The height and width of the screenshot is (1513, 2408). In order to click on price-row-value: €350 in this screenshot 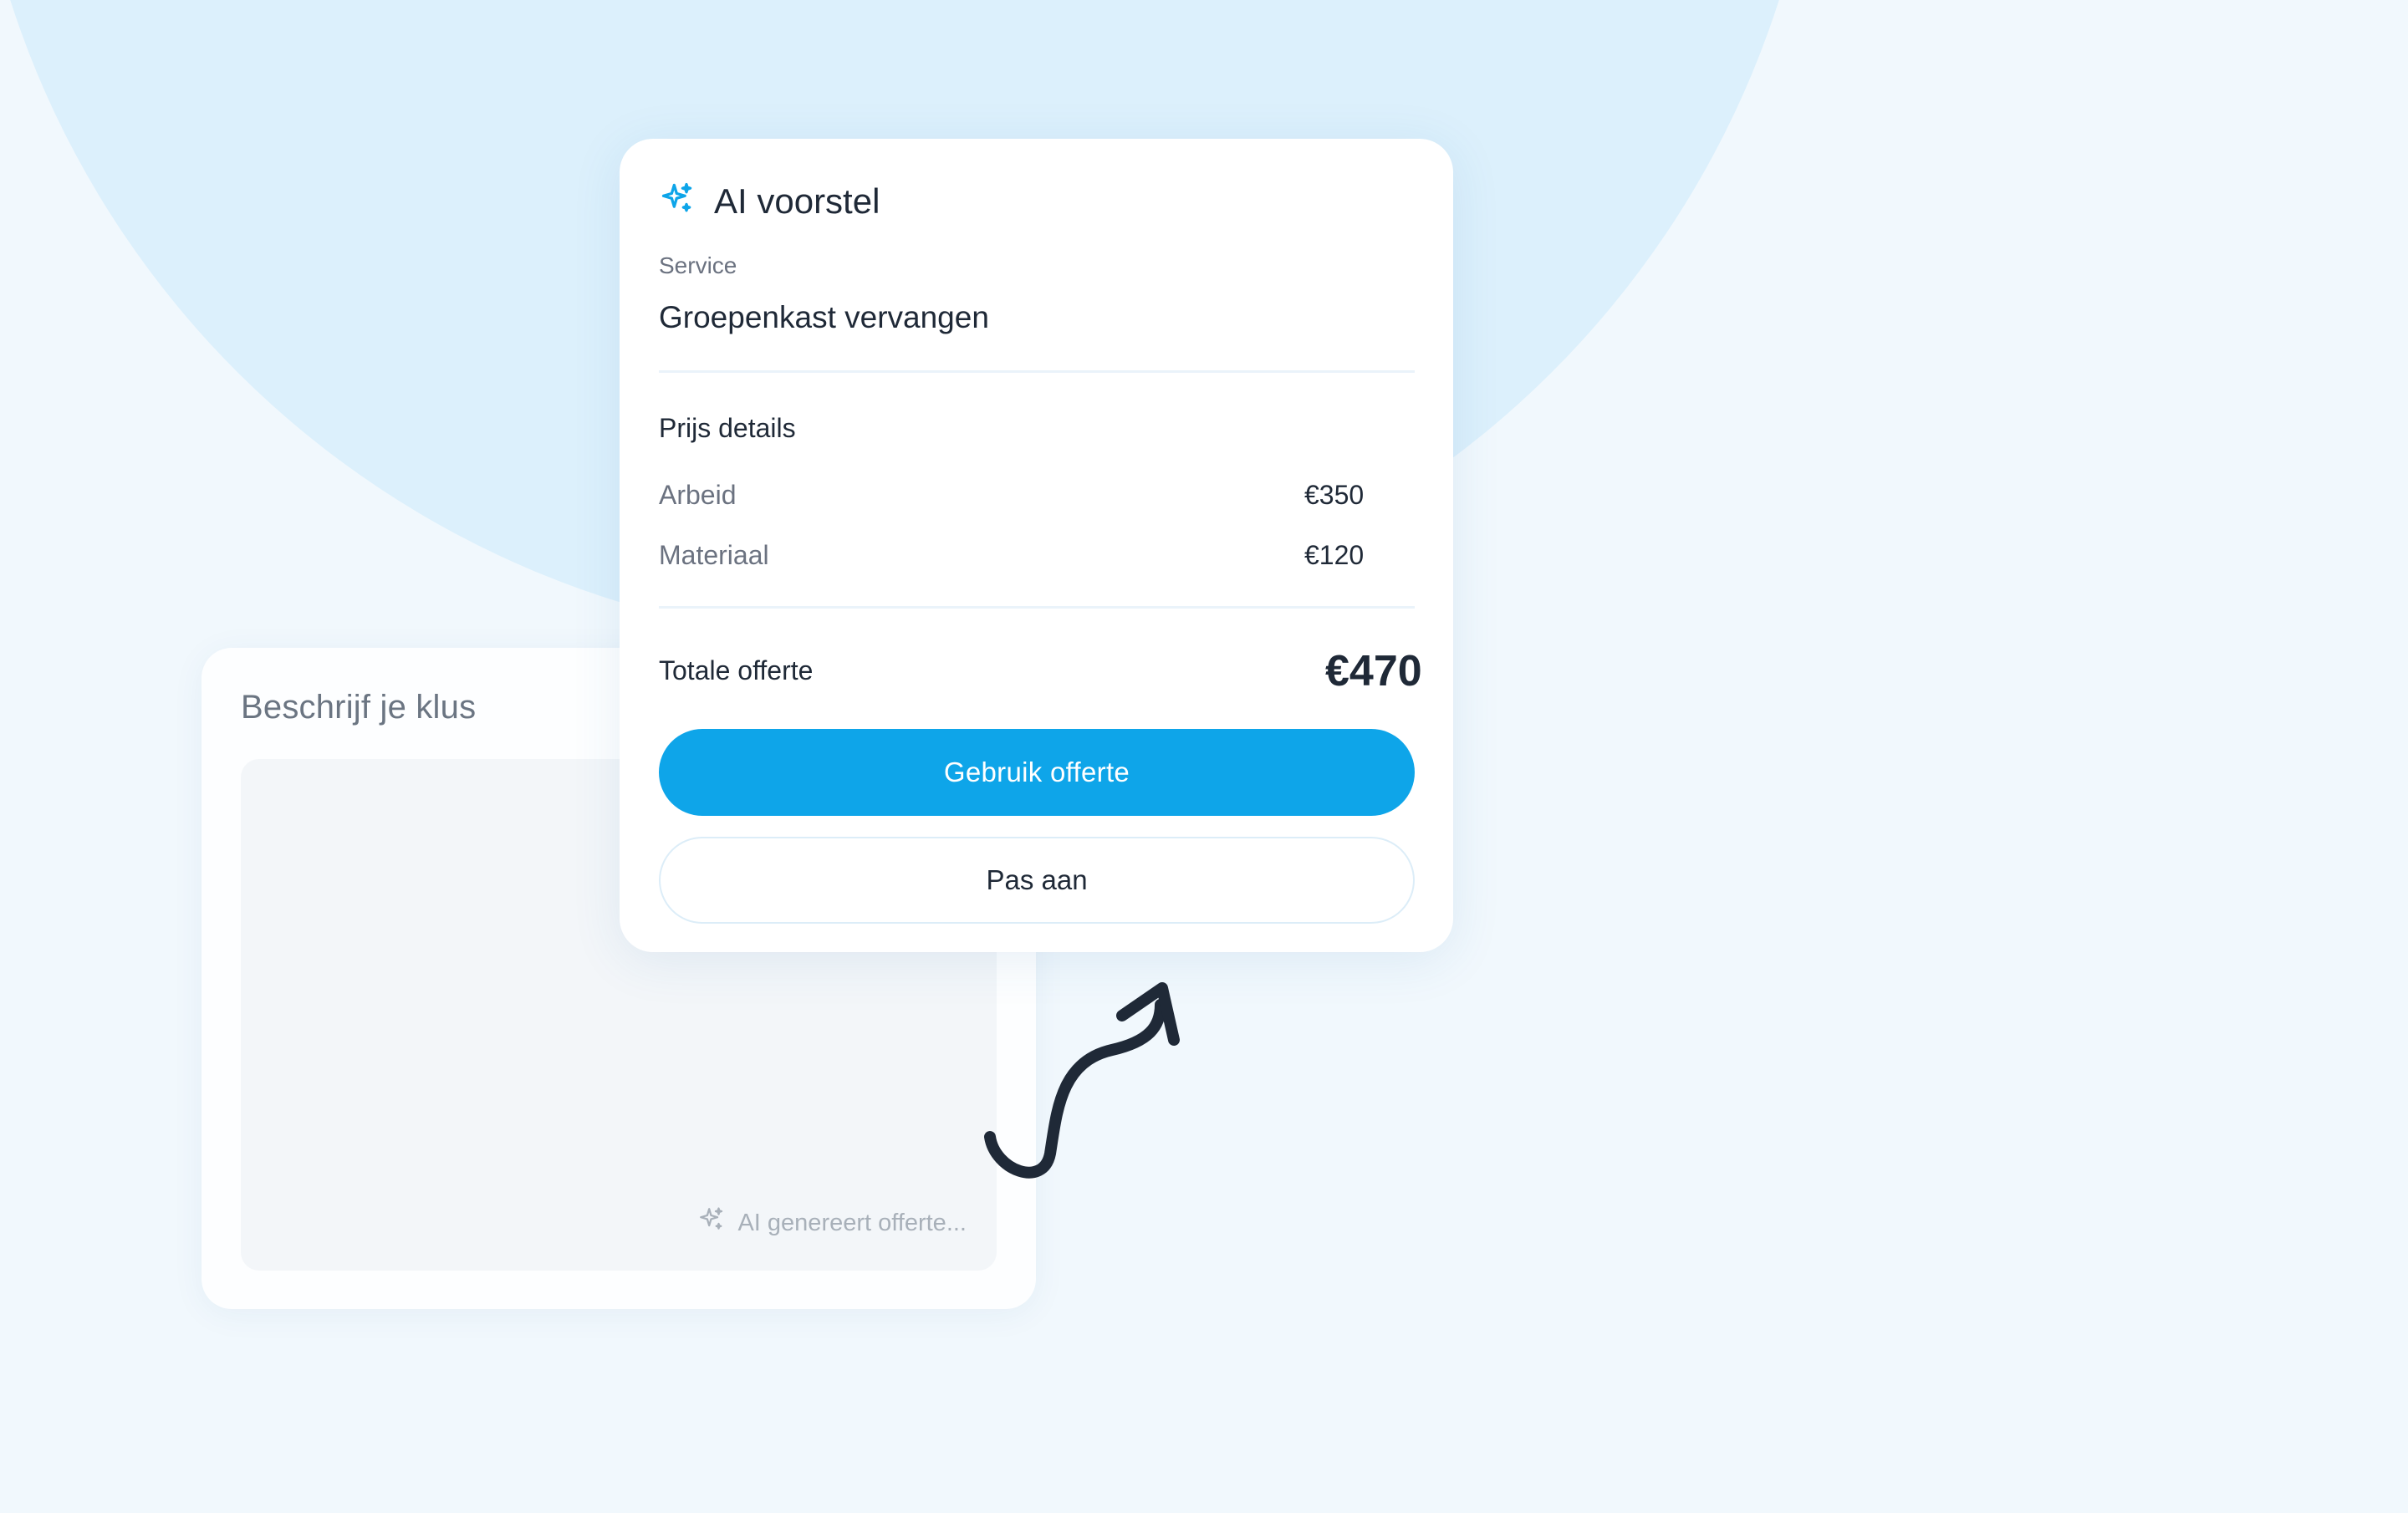, I will do `click(1334, 495)`.